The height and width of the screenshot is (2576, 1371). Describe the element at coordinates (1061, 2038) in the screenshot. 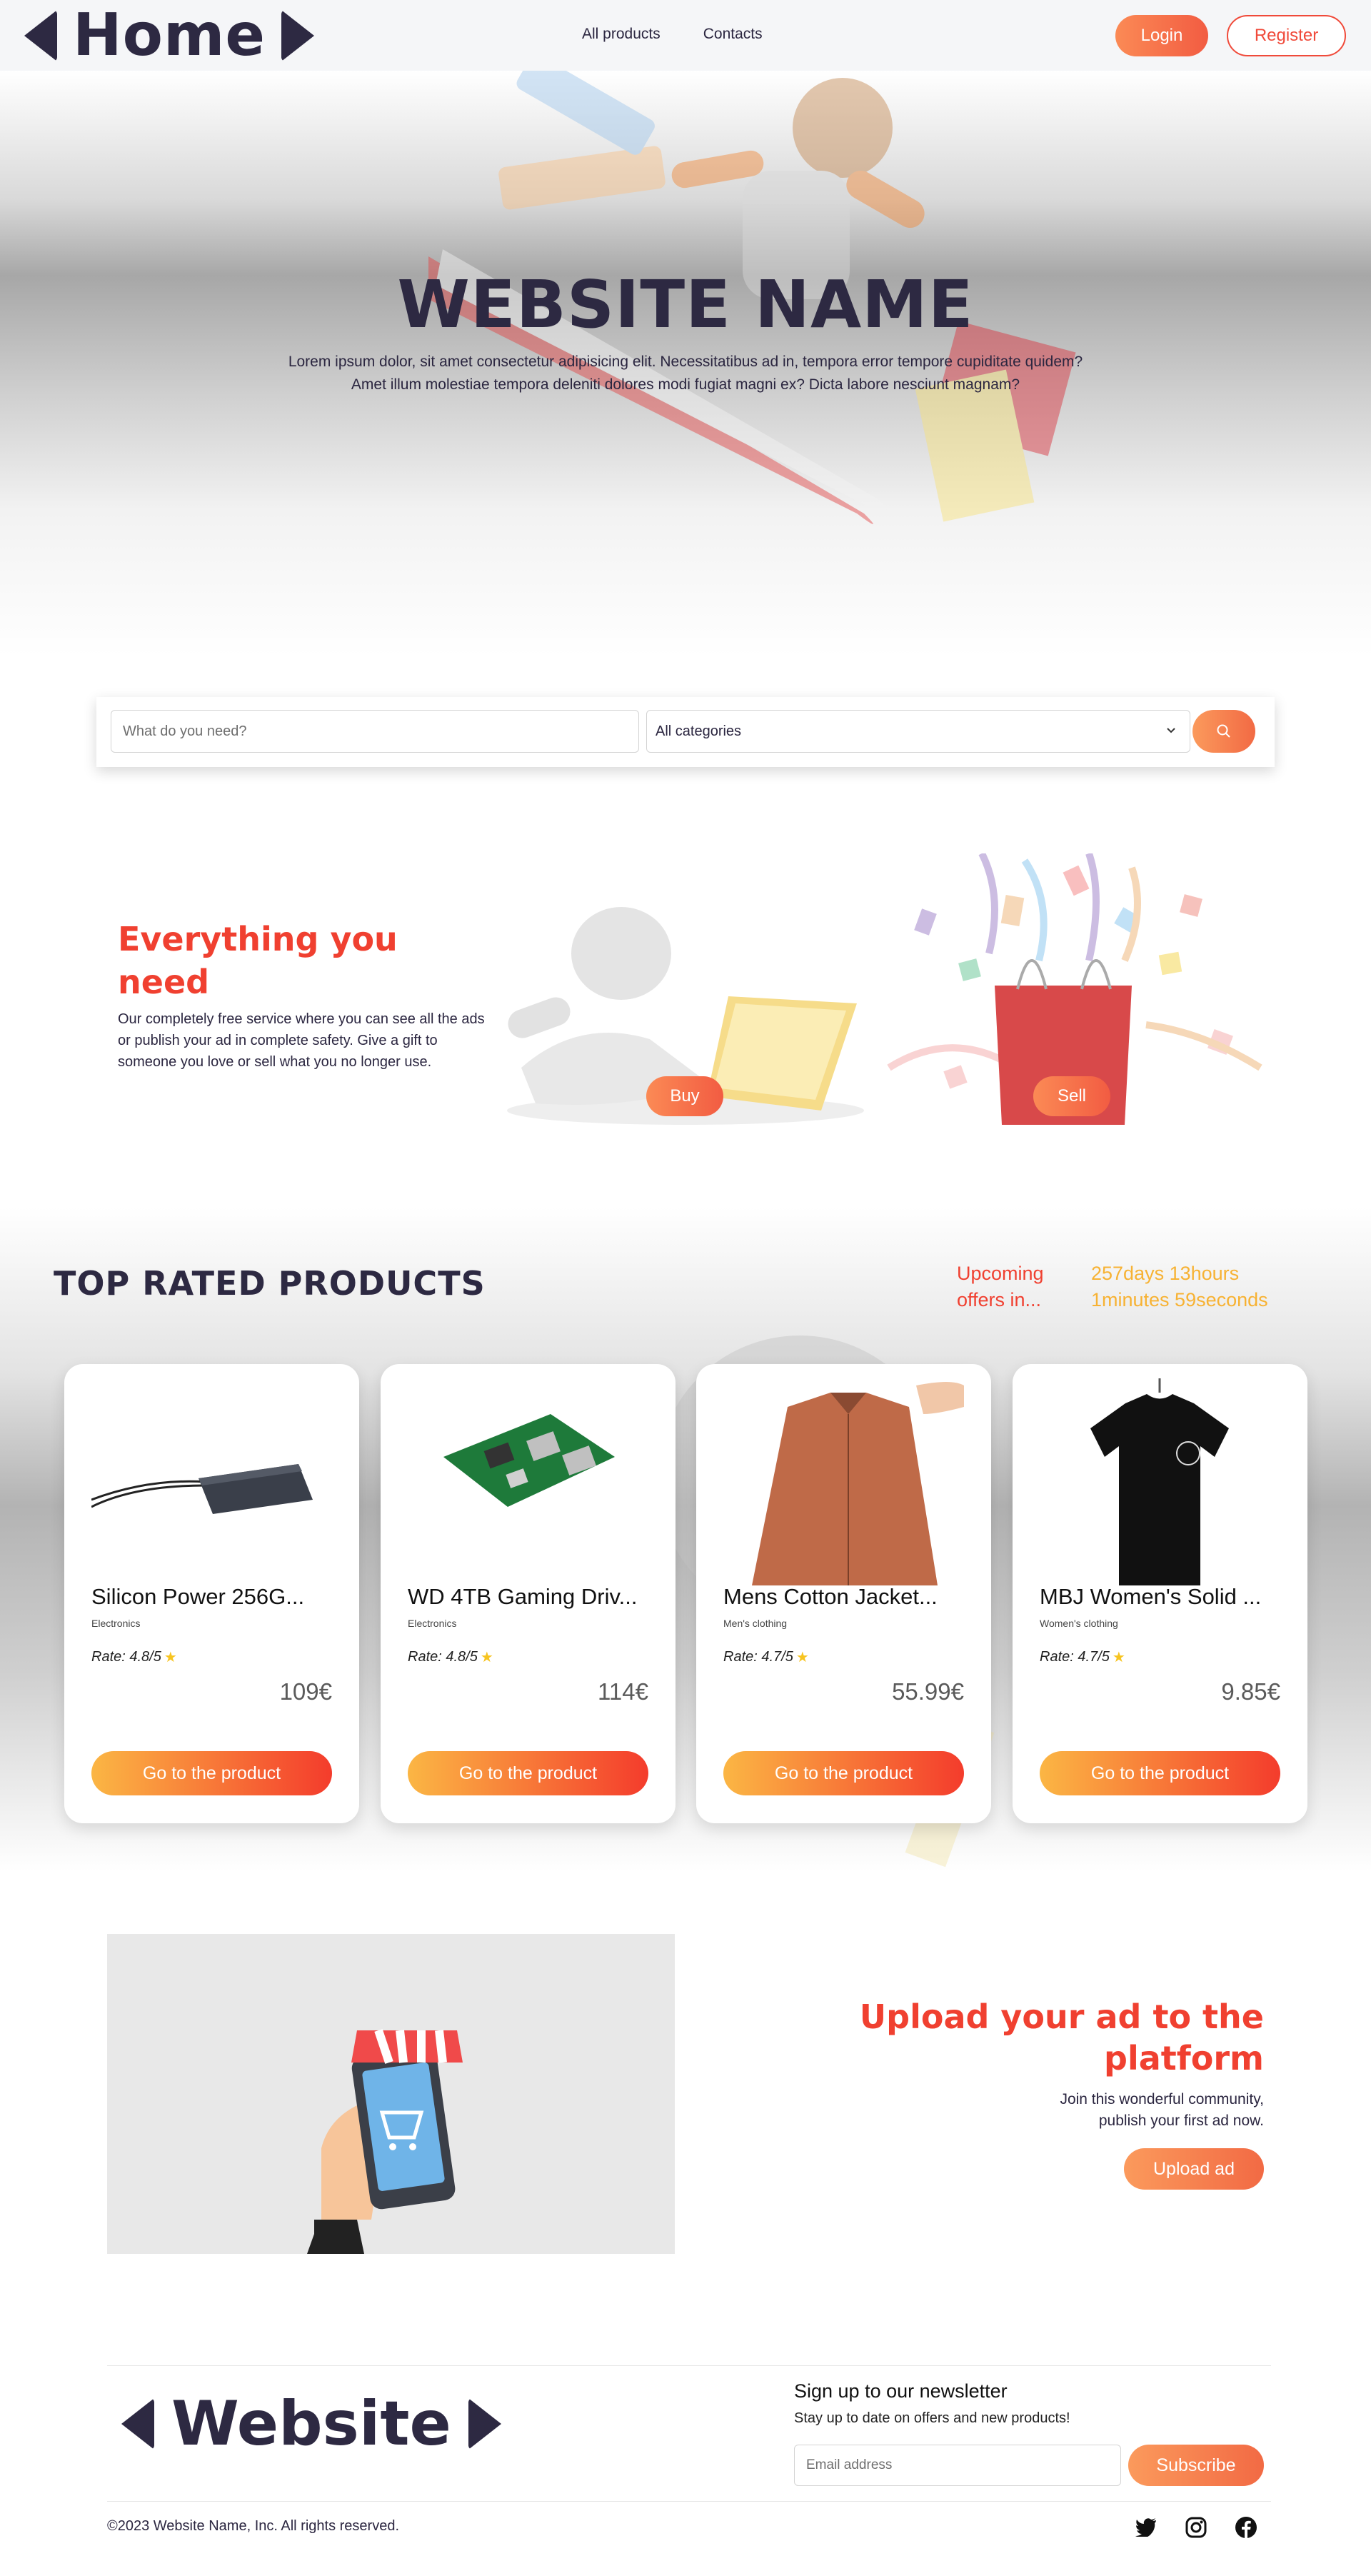

I see `upload-title: Upload your ad to the platform` at that location.